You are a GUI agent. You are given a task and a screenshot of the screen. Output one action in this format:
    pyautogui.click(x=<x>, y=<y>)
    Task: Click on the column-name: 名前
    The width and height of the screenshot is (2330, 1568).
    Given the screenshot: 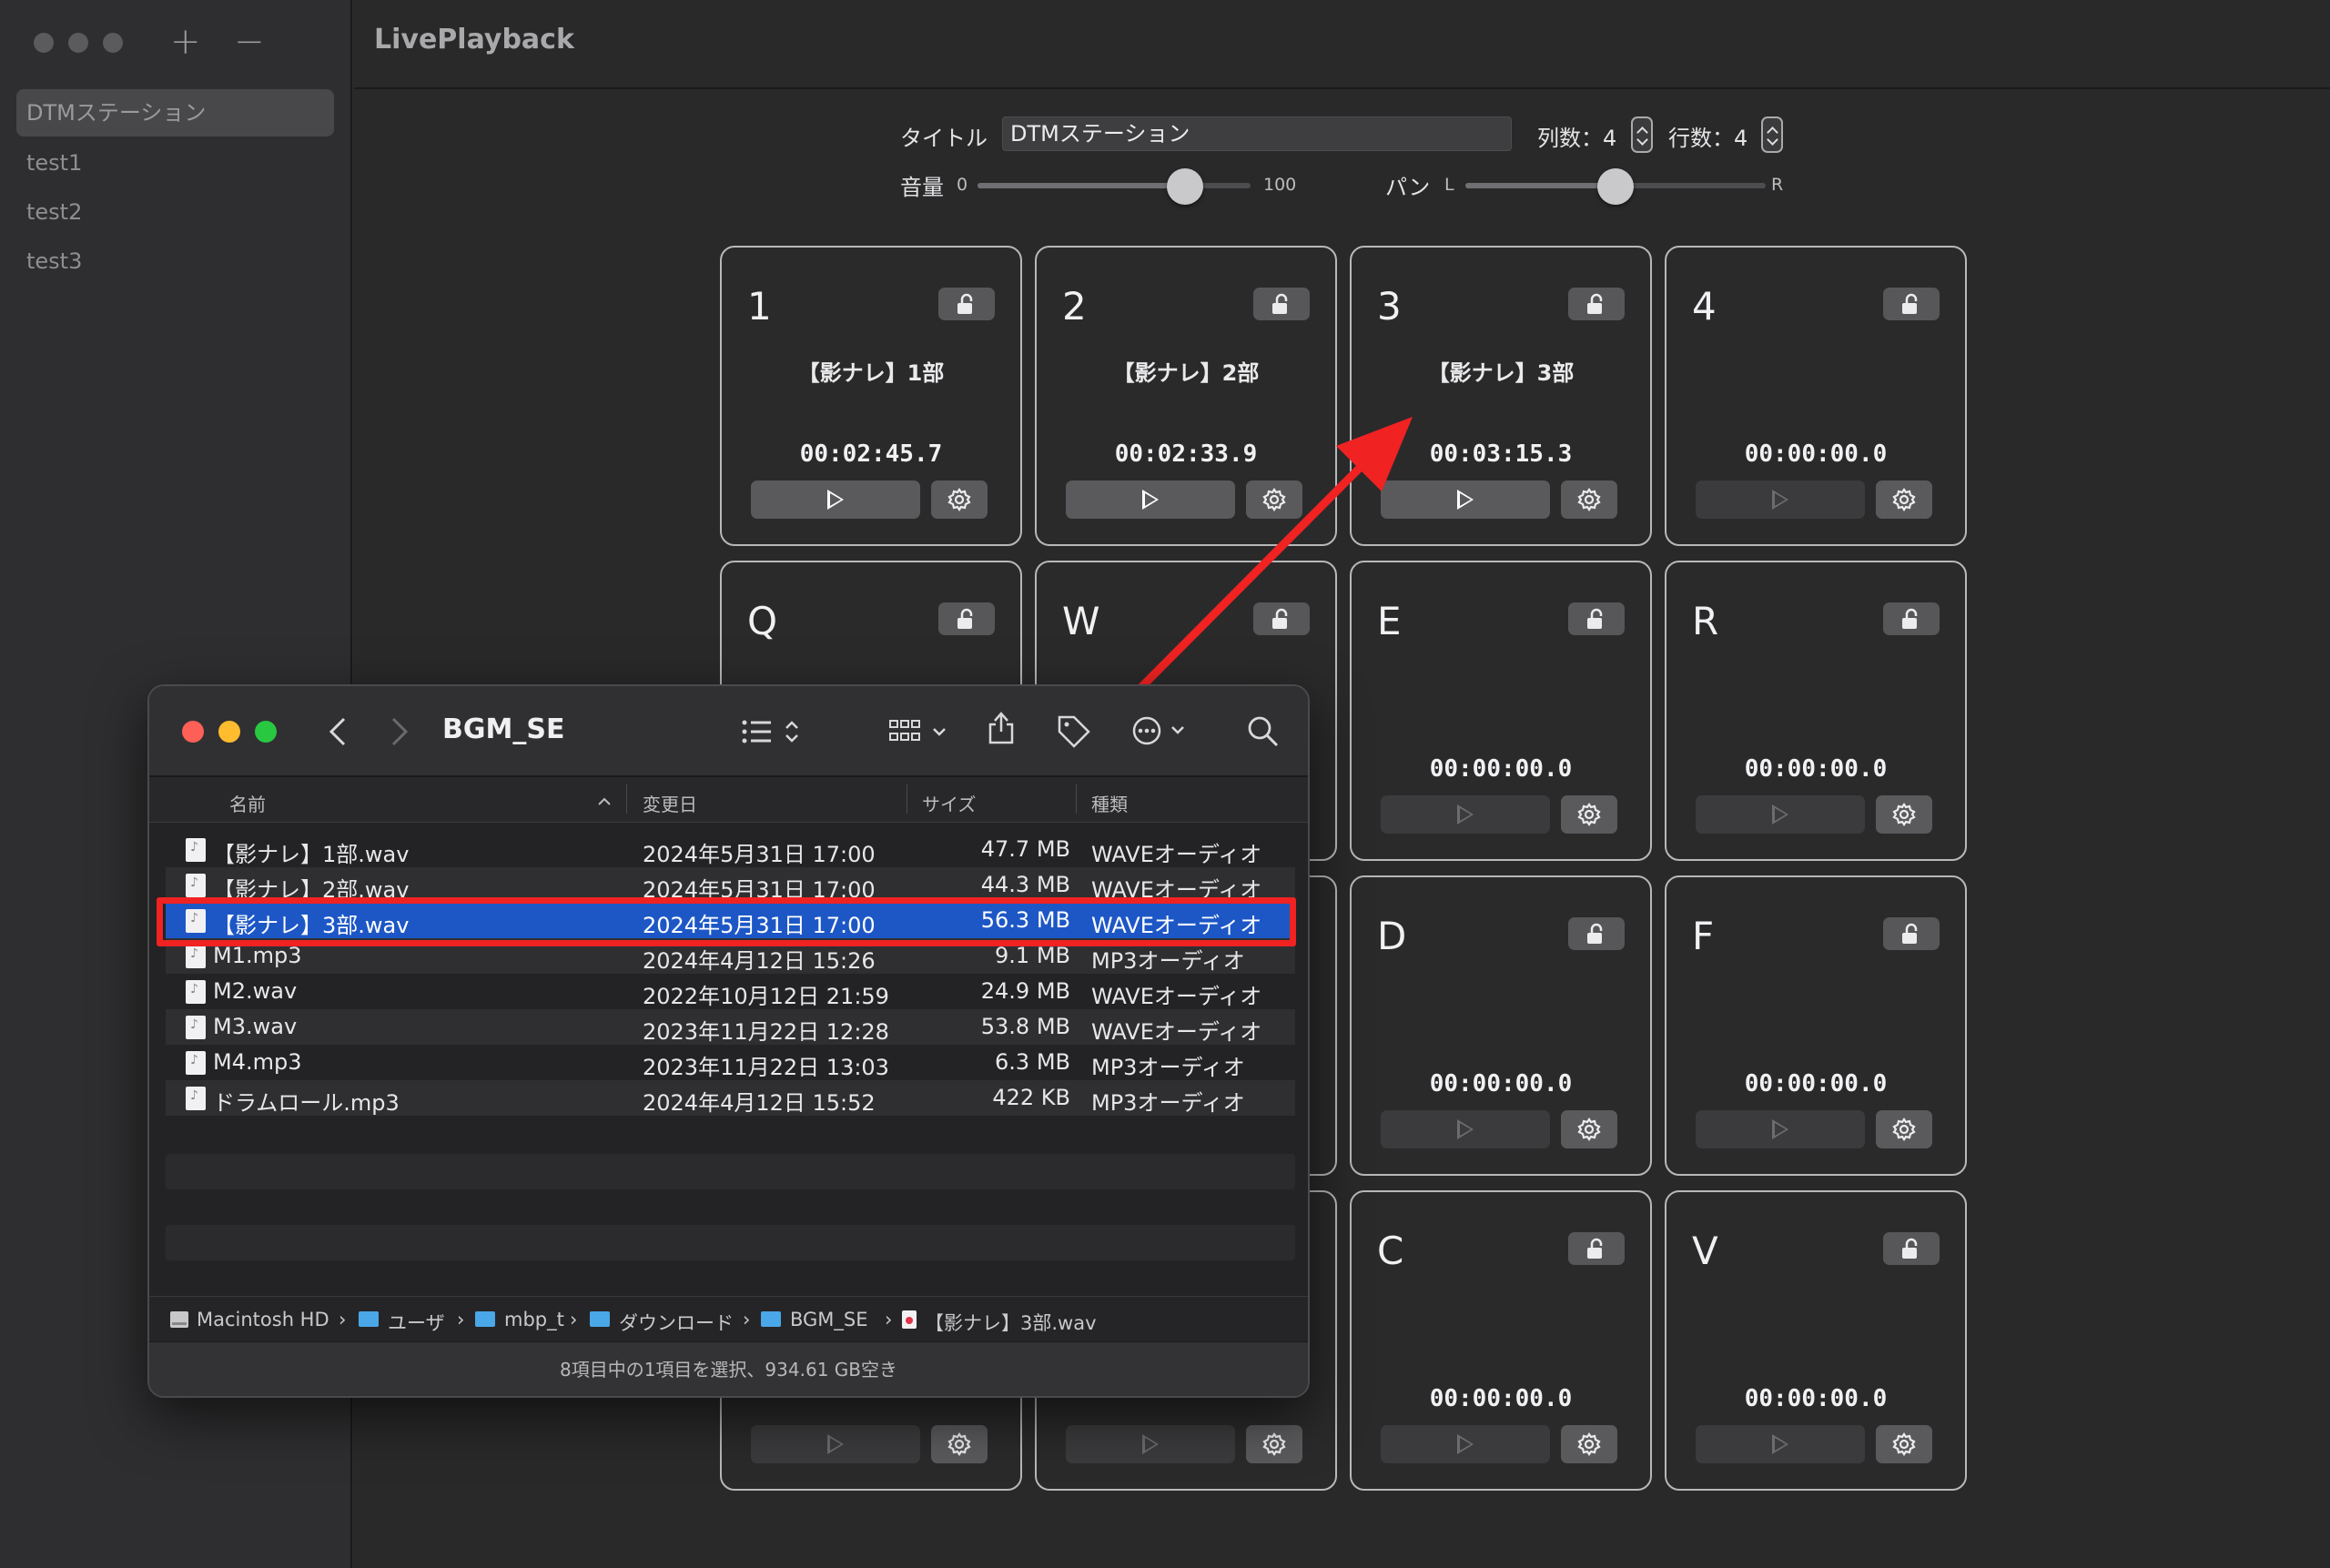 What is the action you would take?
    pyautogui.click(x=247, y=803)
    